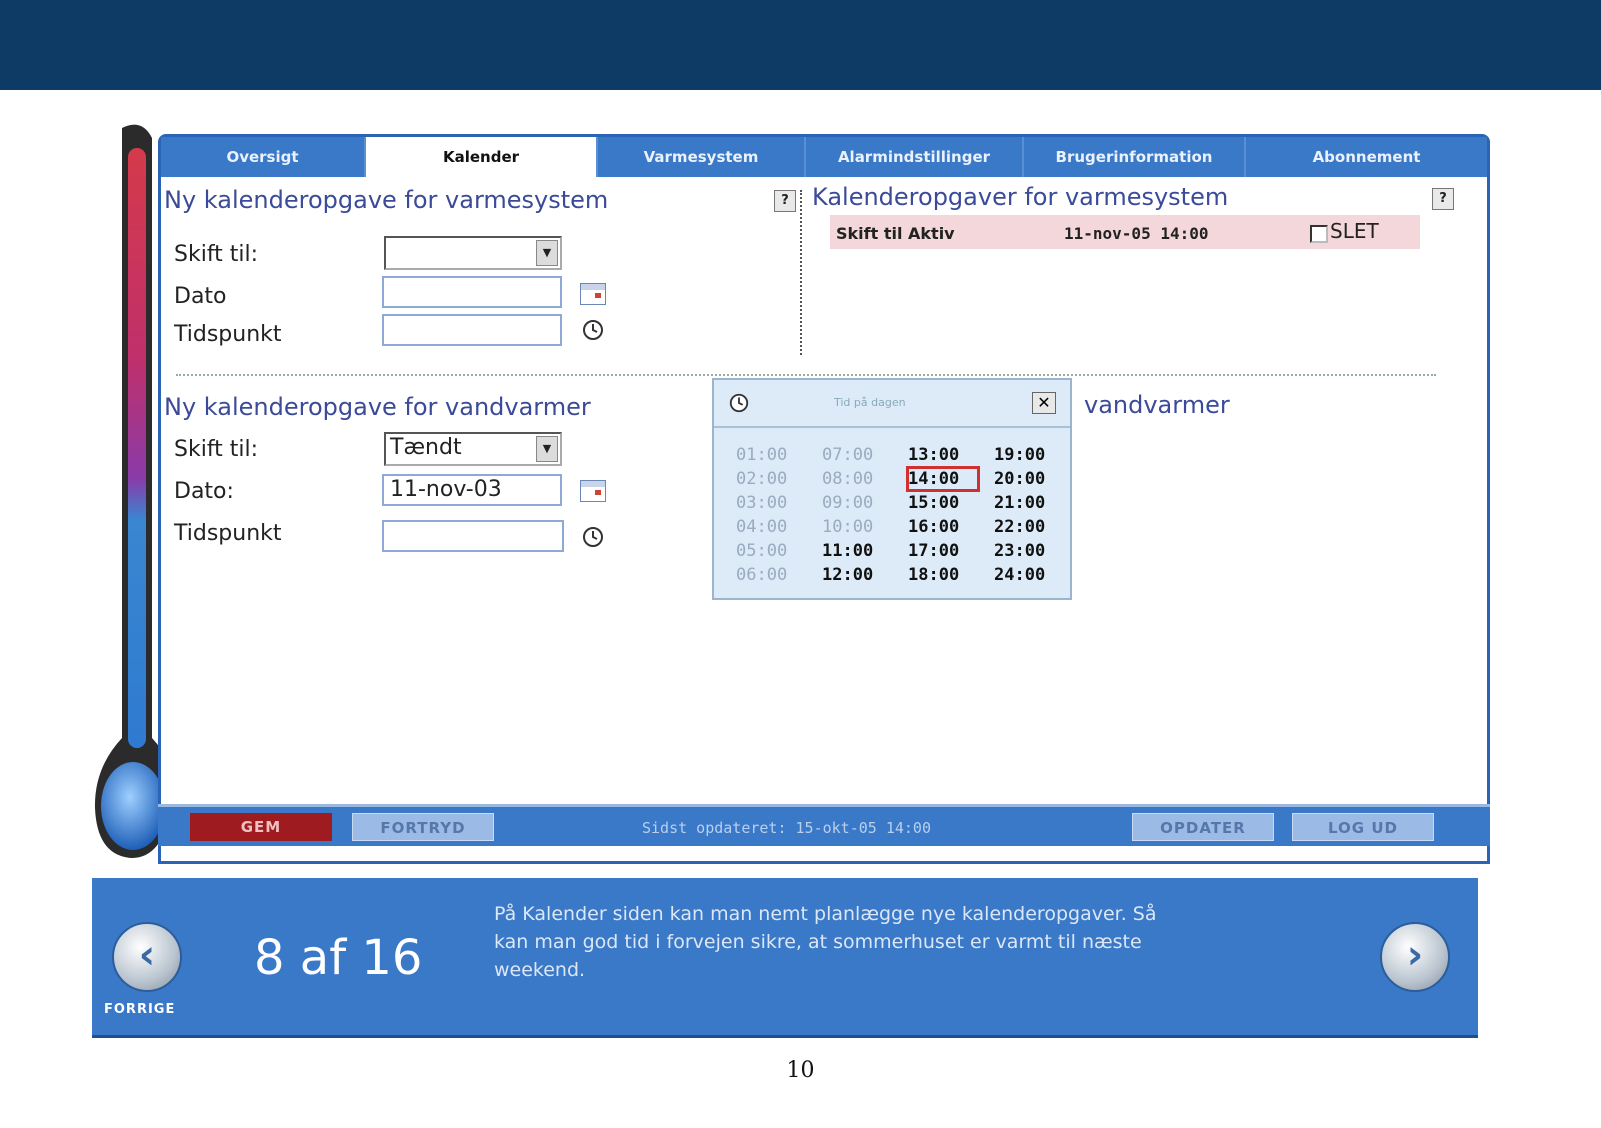 This screenshot has width=1601, height=1128. What do you see at coordinates (786, 828) in the screenshot?
I see `last-updated-status: Sidst opdateret: 15-okt-05 14:00` at bounding box center [786, 828].